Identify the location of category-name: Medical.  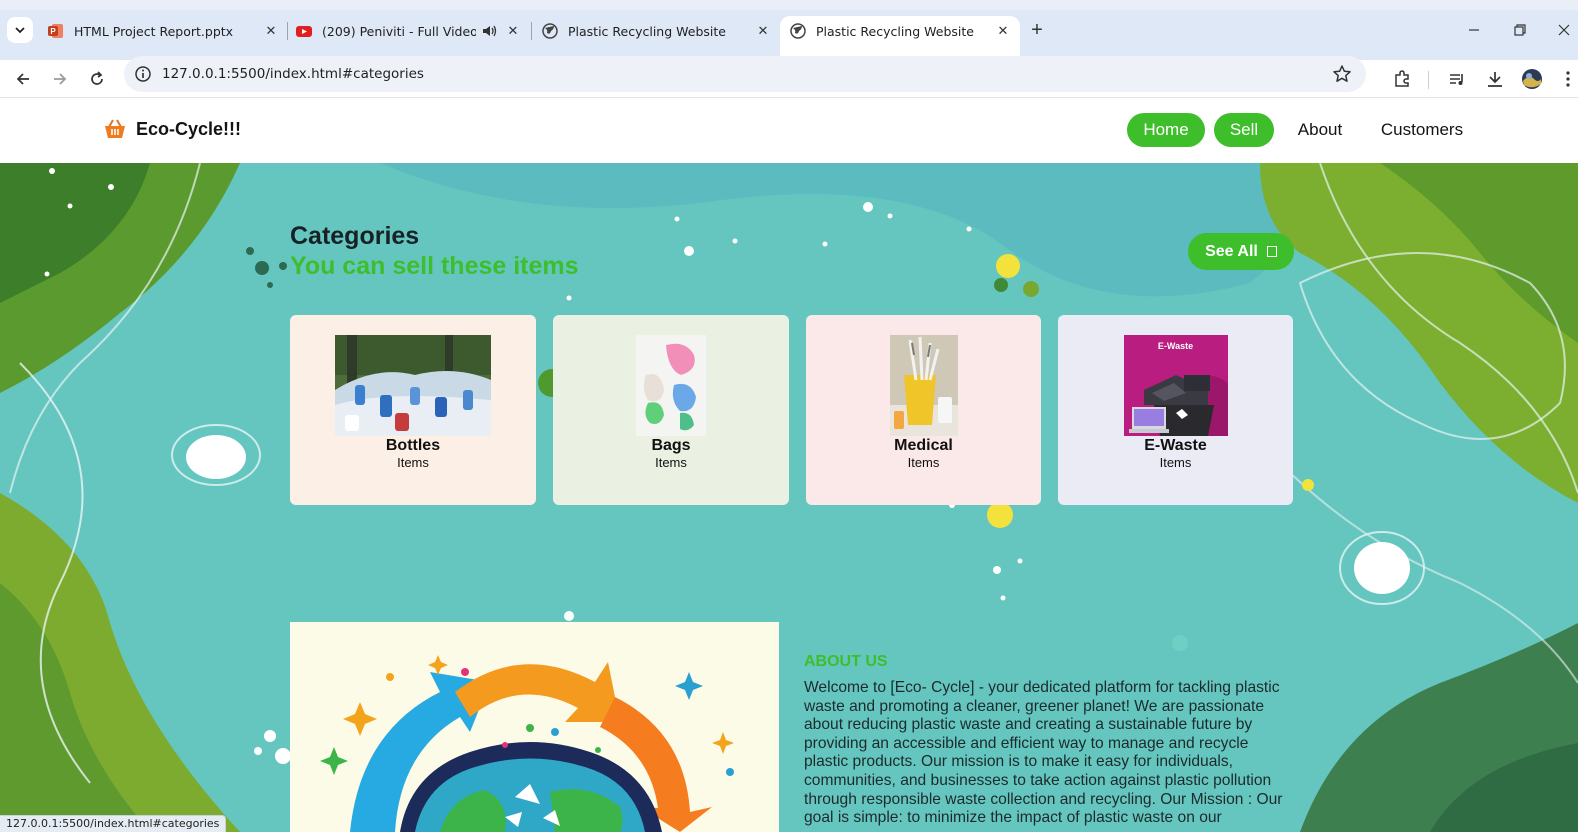
(923, 445).